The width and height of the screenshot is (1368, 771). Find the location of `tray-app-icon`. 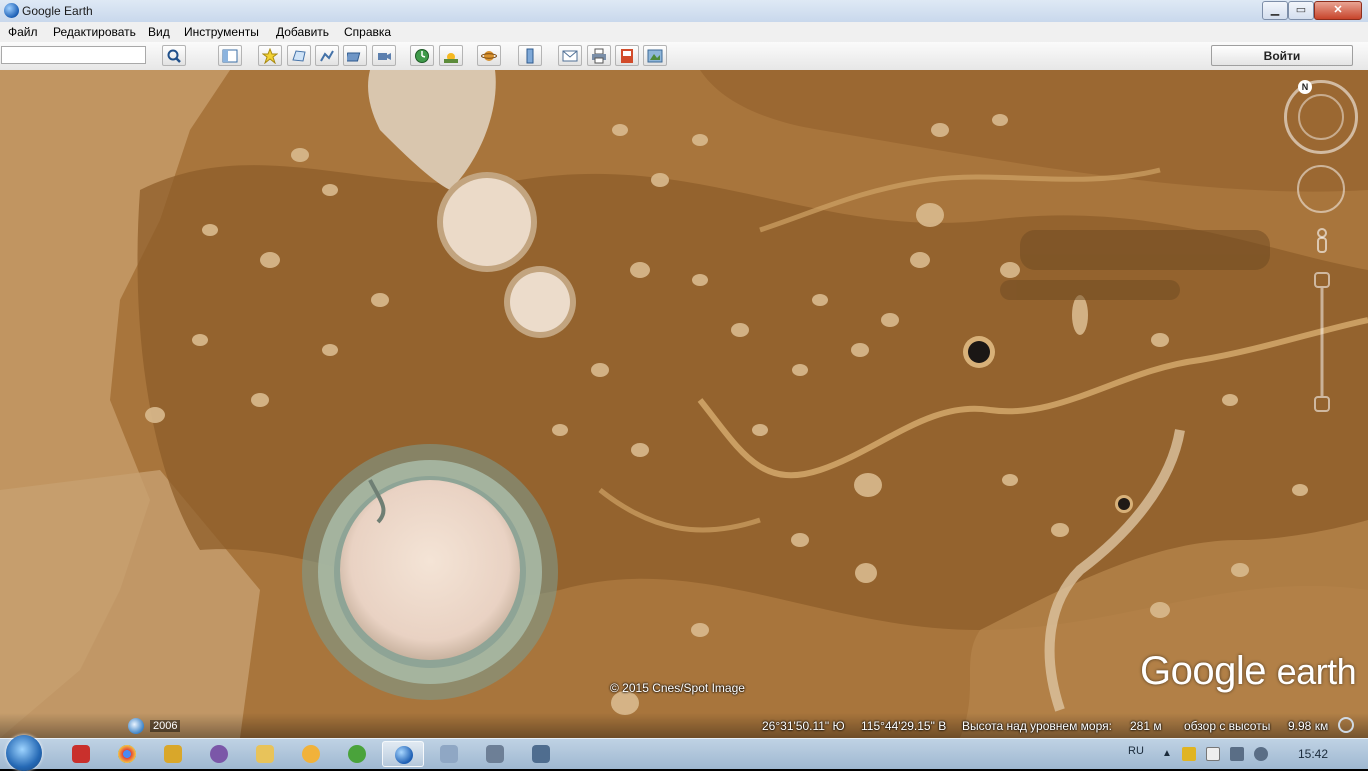

tray-app-icon is located at coordinates (1189, 754).